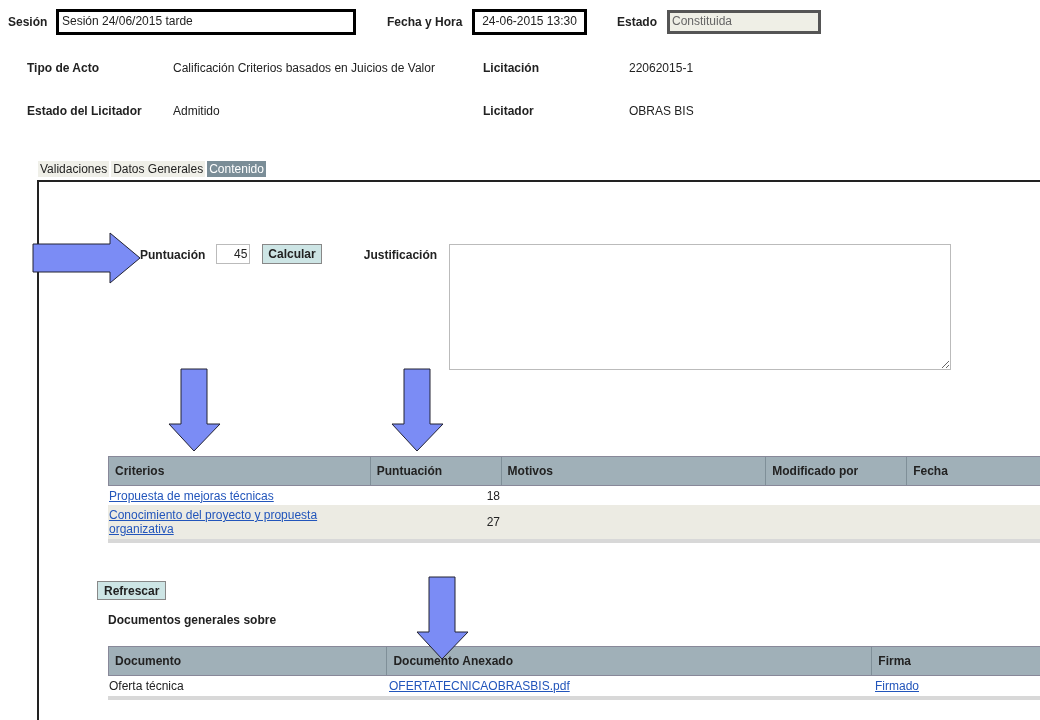  I want to click on section-title: Documentos generales sobre, so click(193, 620).